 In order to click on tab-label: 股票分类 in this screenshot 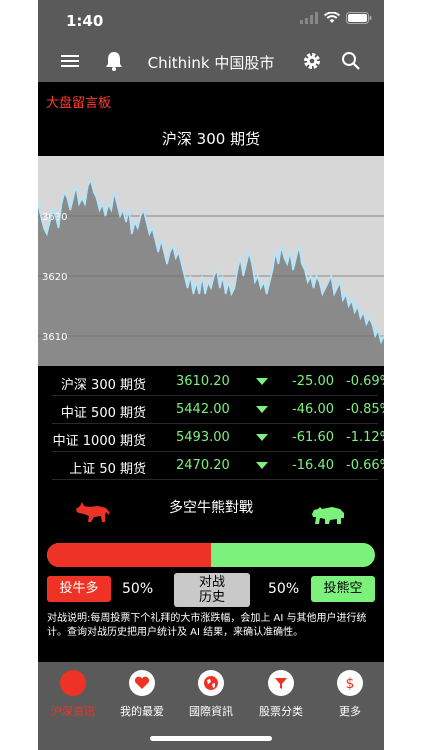, I will do `click(281, 711)`.